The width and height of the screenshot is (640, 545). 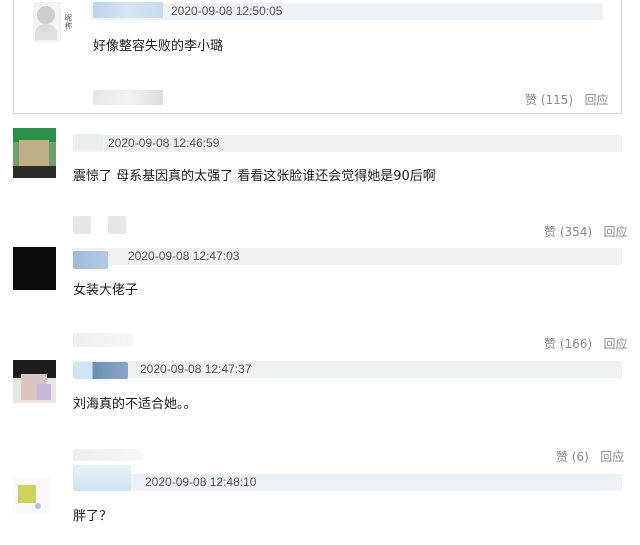 What do you see at coordinates (568, 344) in the screenshot?
I see `like-button: 赞 (166)` at bounding box center [568, 344].